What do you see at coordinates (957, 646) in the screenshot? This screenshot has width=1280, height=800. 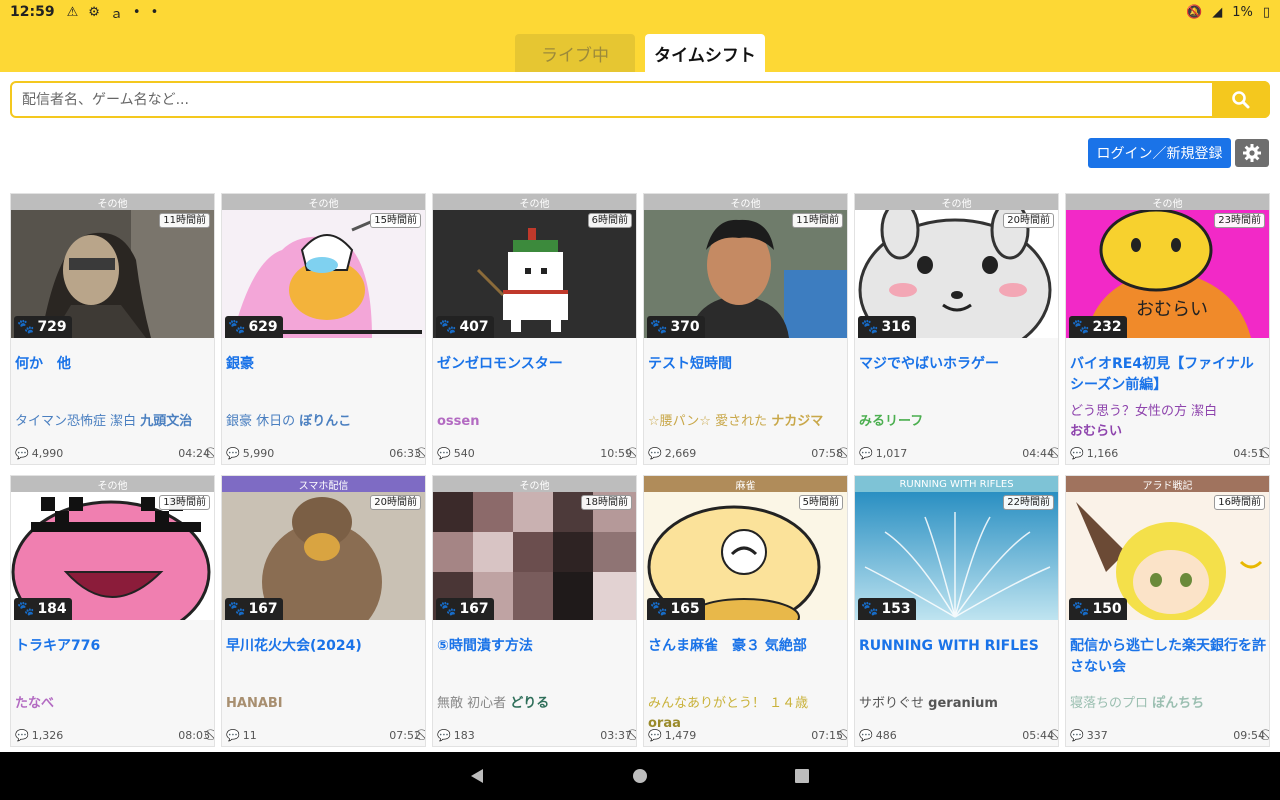 I see `stream-title: RUNNING WITH RIFLES` at bounding box center [957, 646].